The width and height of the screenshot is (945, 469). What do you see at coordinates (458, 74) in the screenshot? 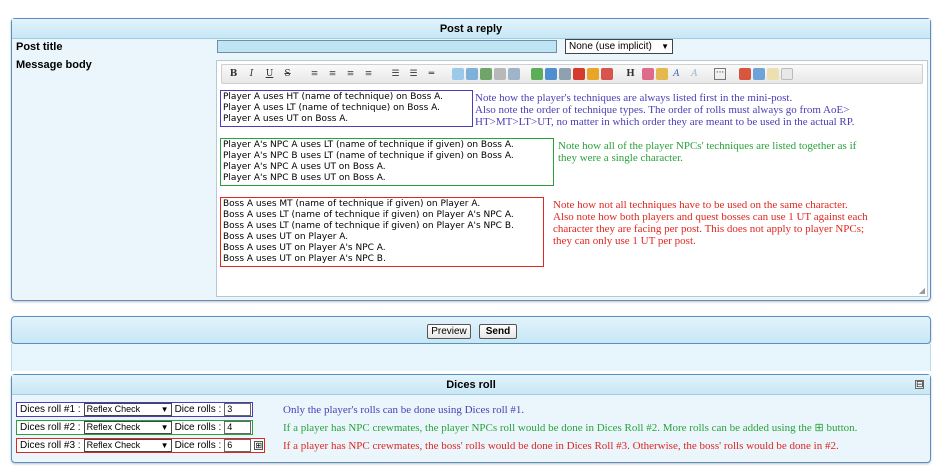
I see `quote-icon` at bounding box center [458, 74].